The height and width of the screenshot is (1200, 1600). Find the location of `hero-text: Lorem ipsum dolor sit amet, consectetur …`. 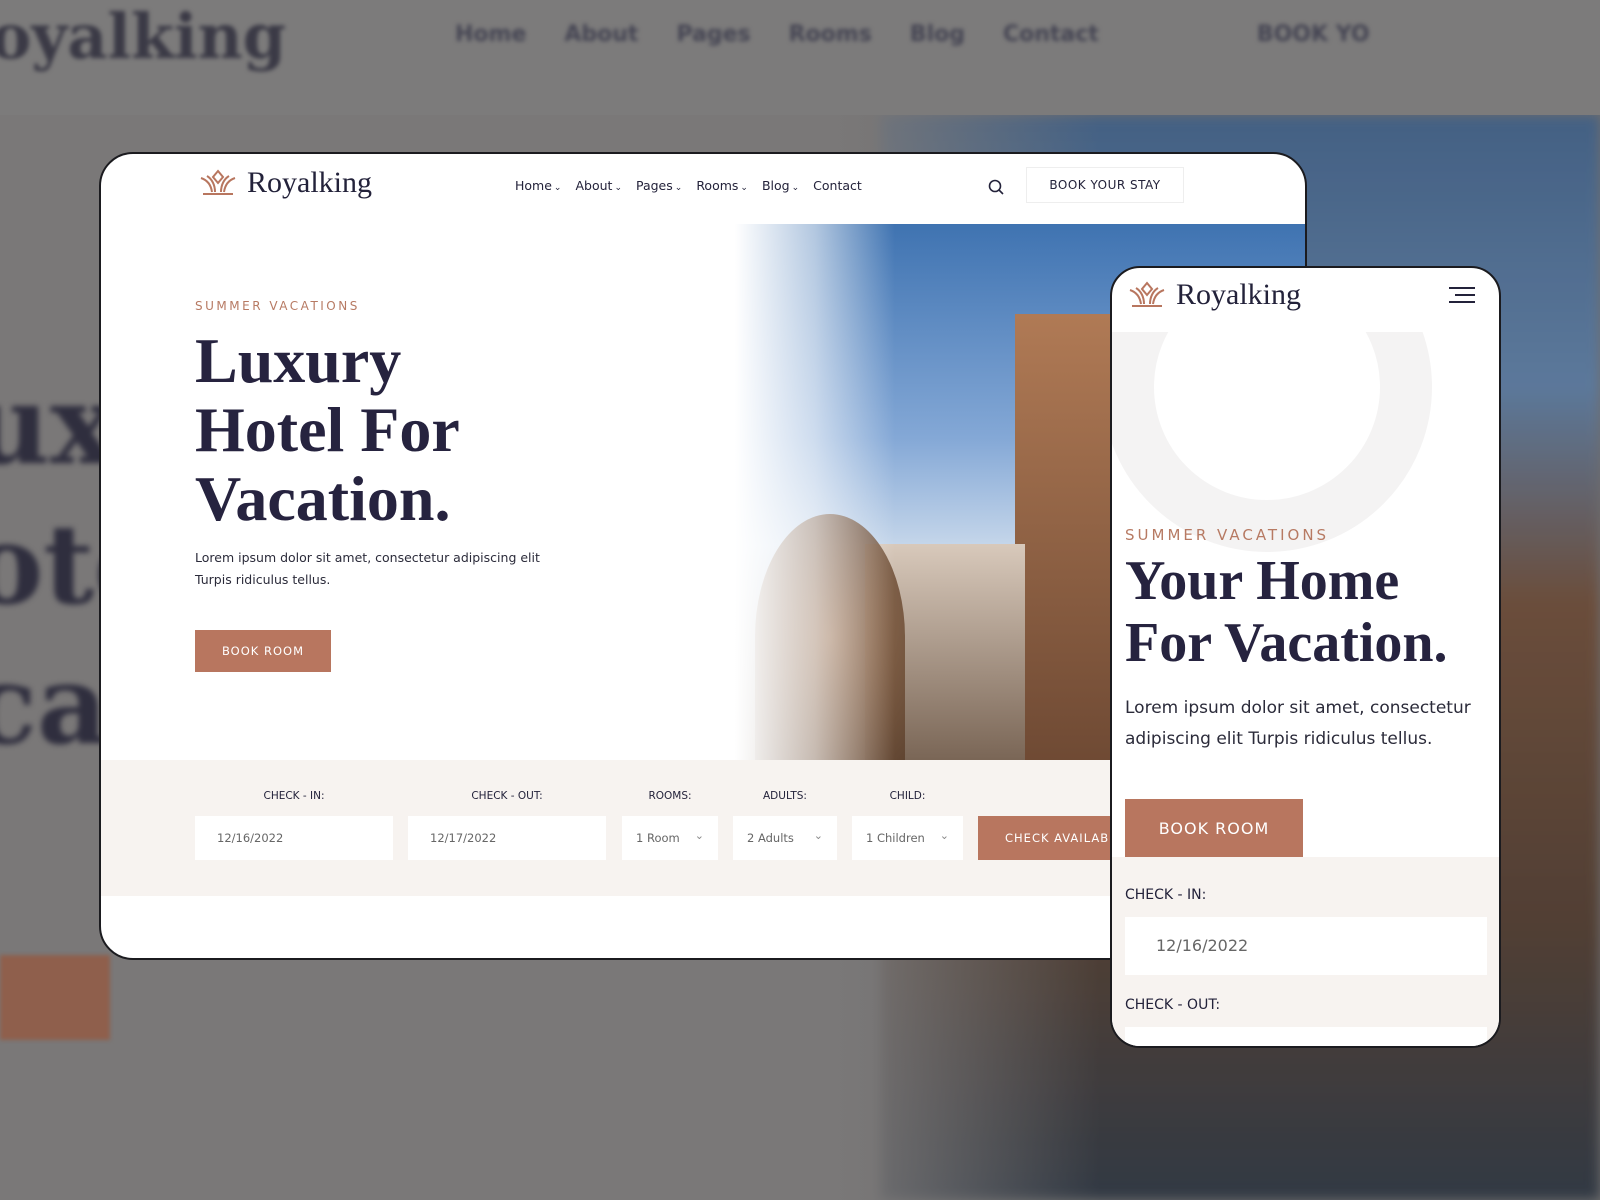

hero-text: Lorem ipsum dolor sit amet, consectetur … is located at coordinates (367, 569).